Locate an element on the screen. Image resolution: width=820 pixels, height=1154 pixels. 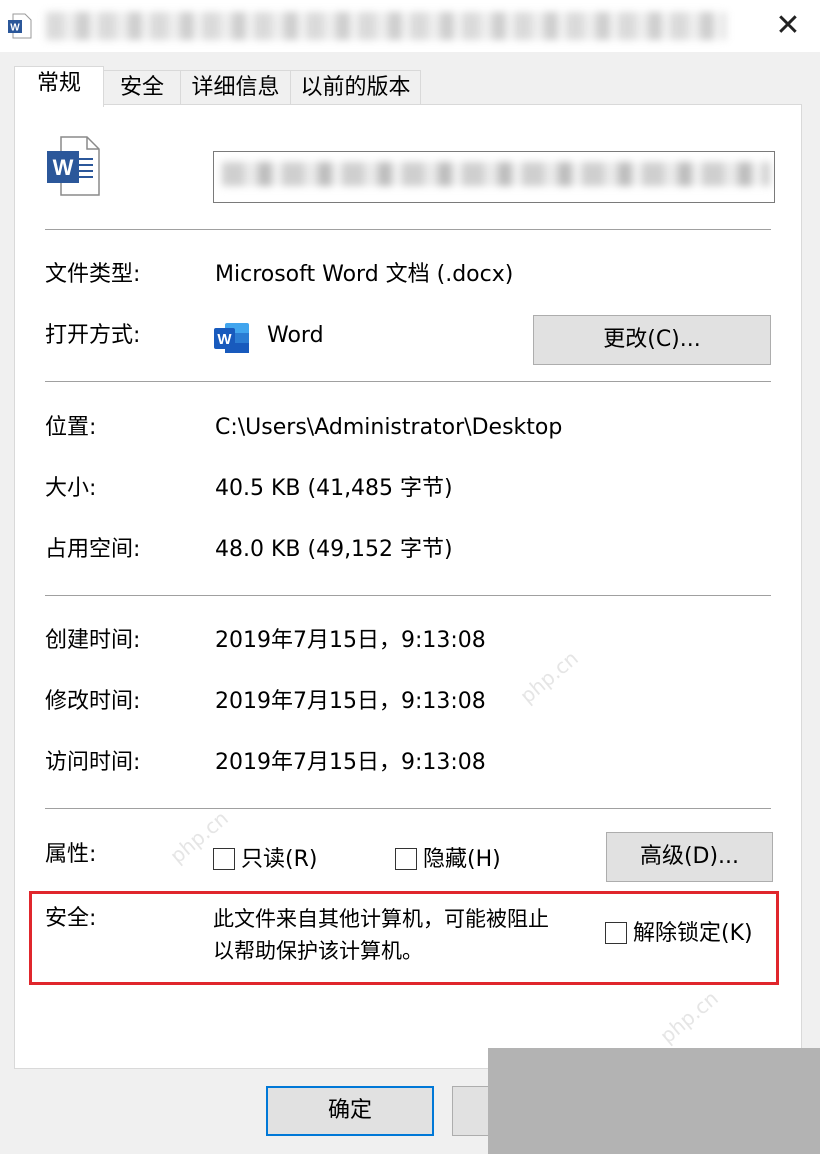
file-name-input is located at coordinates (494, 177).